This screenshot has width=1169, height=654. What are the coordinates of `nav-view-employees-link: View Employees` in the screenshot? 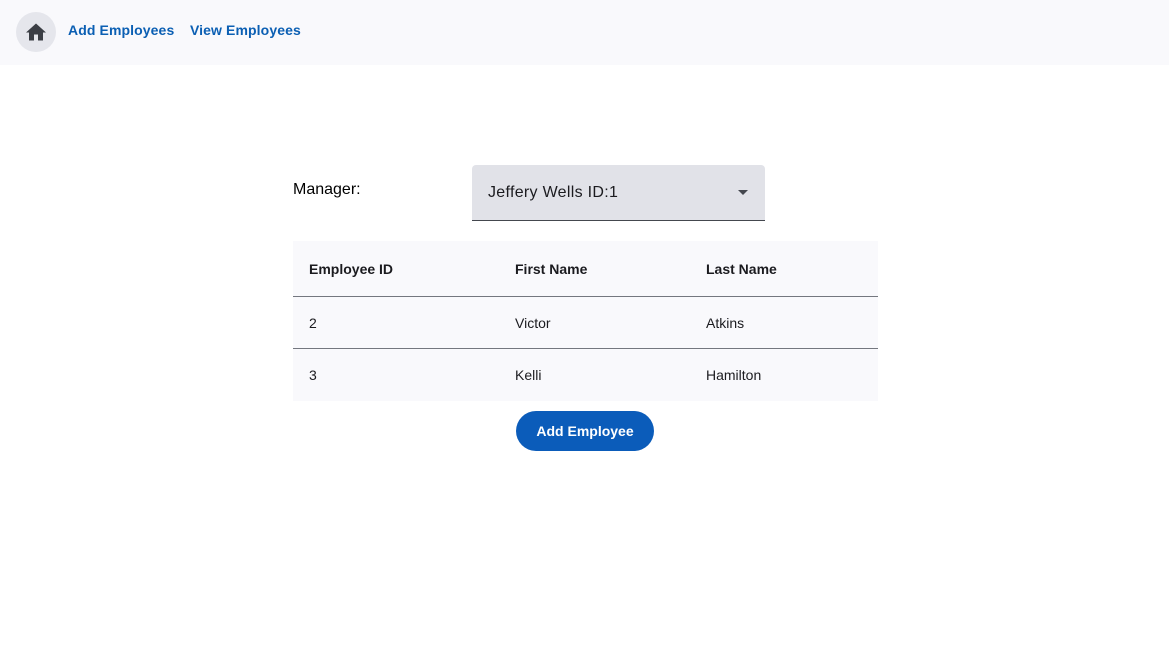 It's located at (245, 30).